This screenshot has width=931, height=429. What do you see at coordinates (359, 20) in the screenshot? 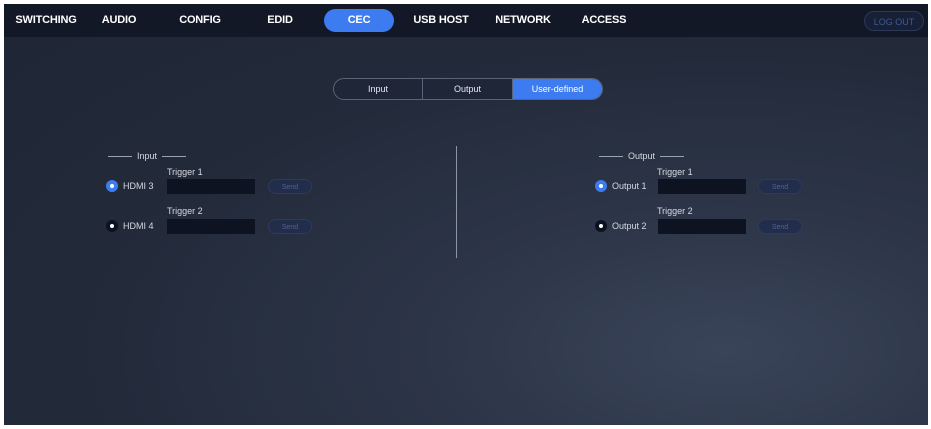
I see `nav-cec: CEC` at bounding box center [359, 20].